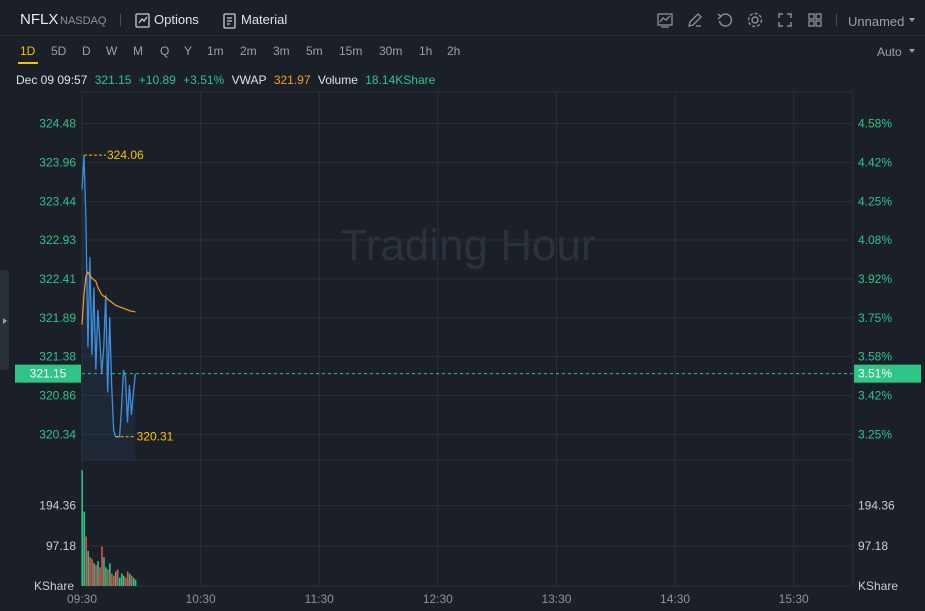 The image size is (925, 611). Describe the element at coordinates (57, 318) in the screenshot. I see `price-tick-label: 321.89` at that location.